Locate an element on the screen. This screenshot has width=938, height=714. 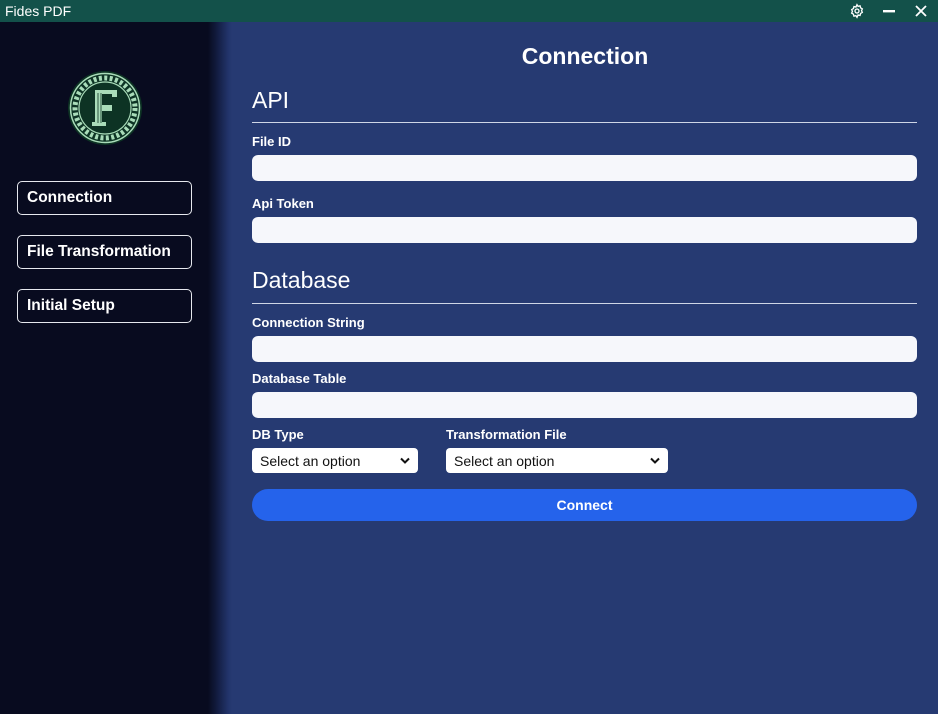
db-type-selected-value: Select an option is located at coordinates (310, 460).